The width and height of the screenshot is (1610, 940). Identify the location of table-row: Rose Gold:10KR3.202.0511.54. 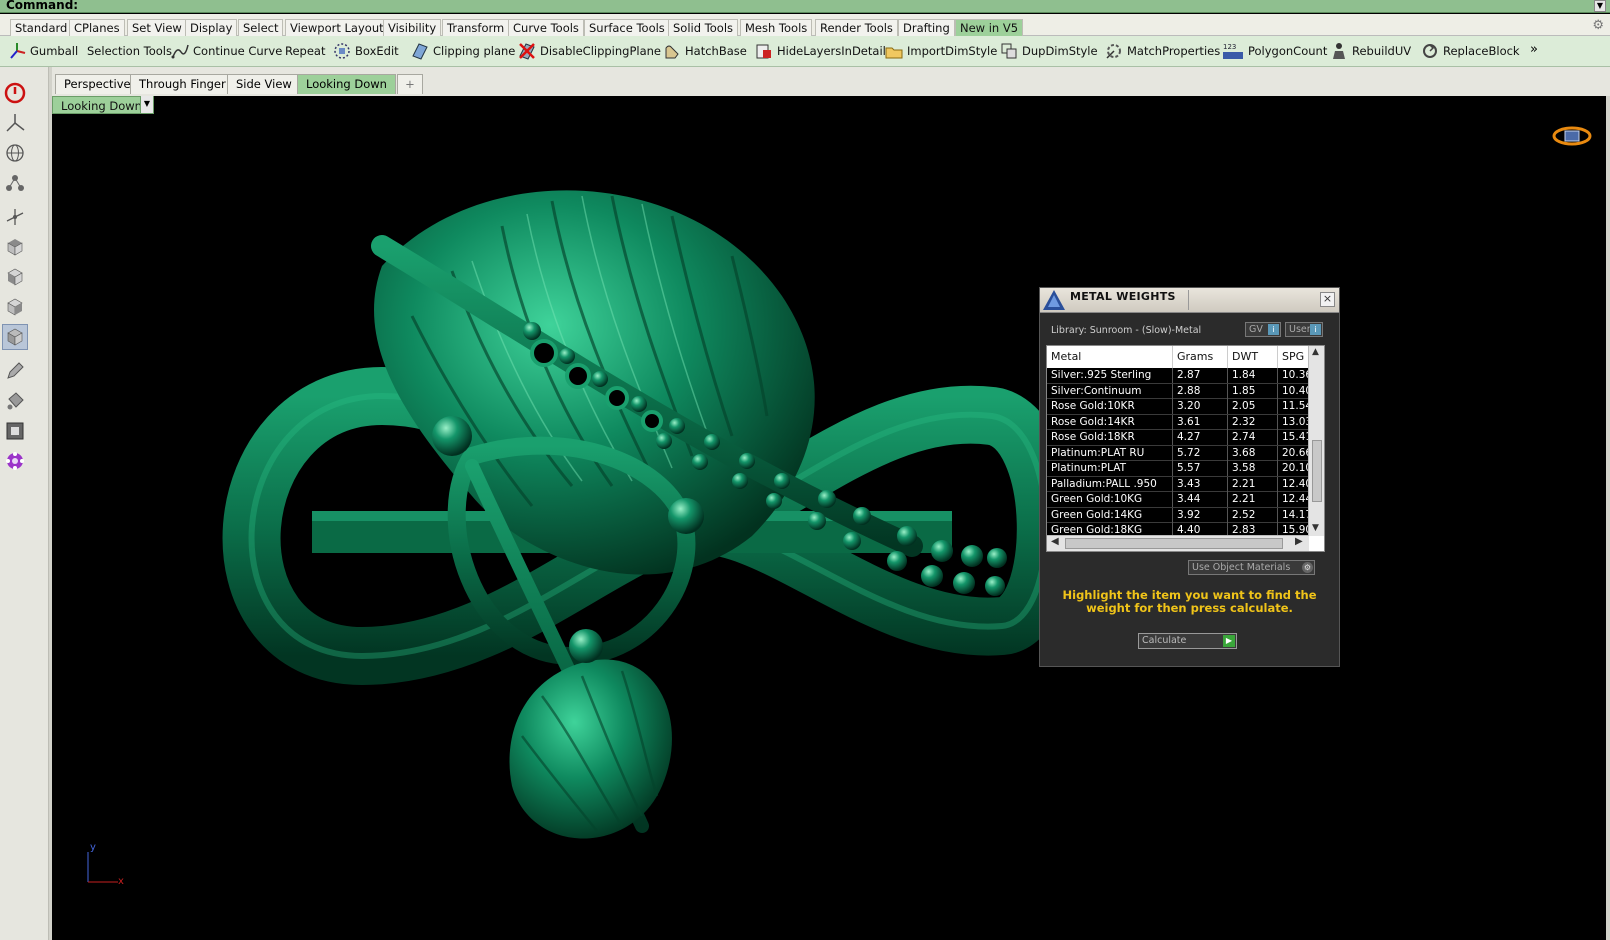
(1178, 407).